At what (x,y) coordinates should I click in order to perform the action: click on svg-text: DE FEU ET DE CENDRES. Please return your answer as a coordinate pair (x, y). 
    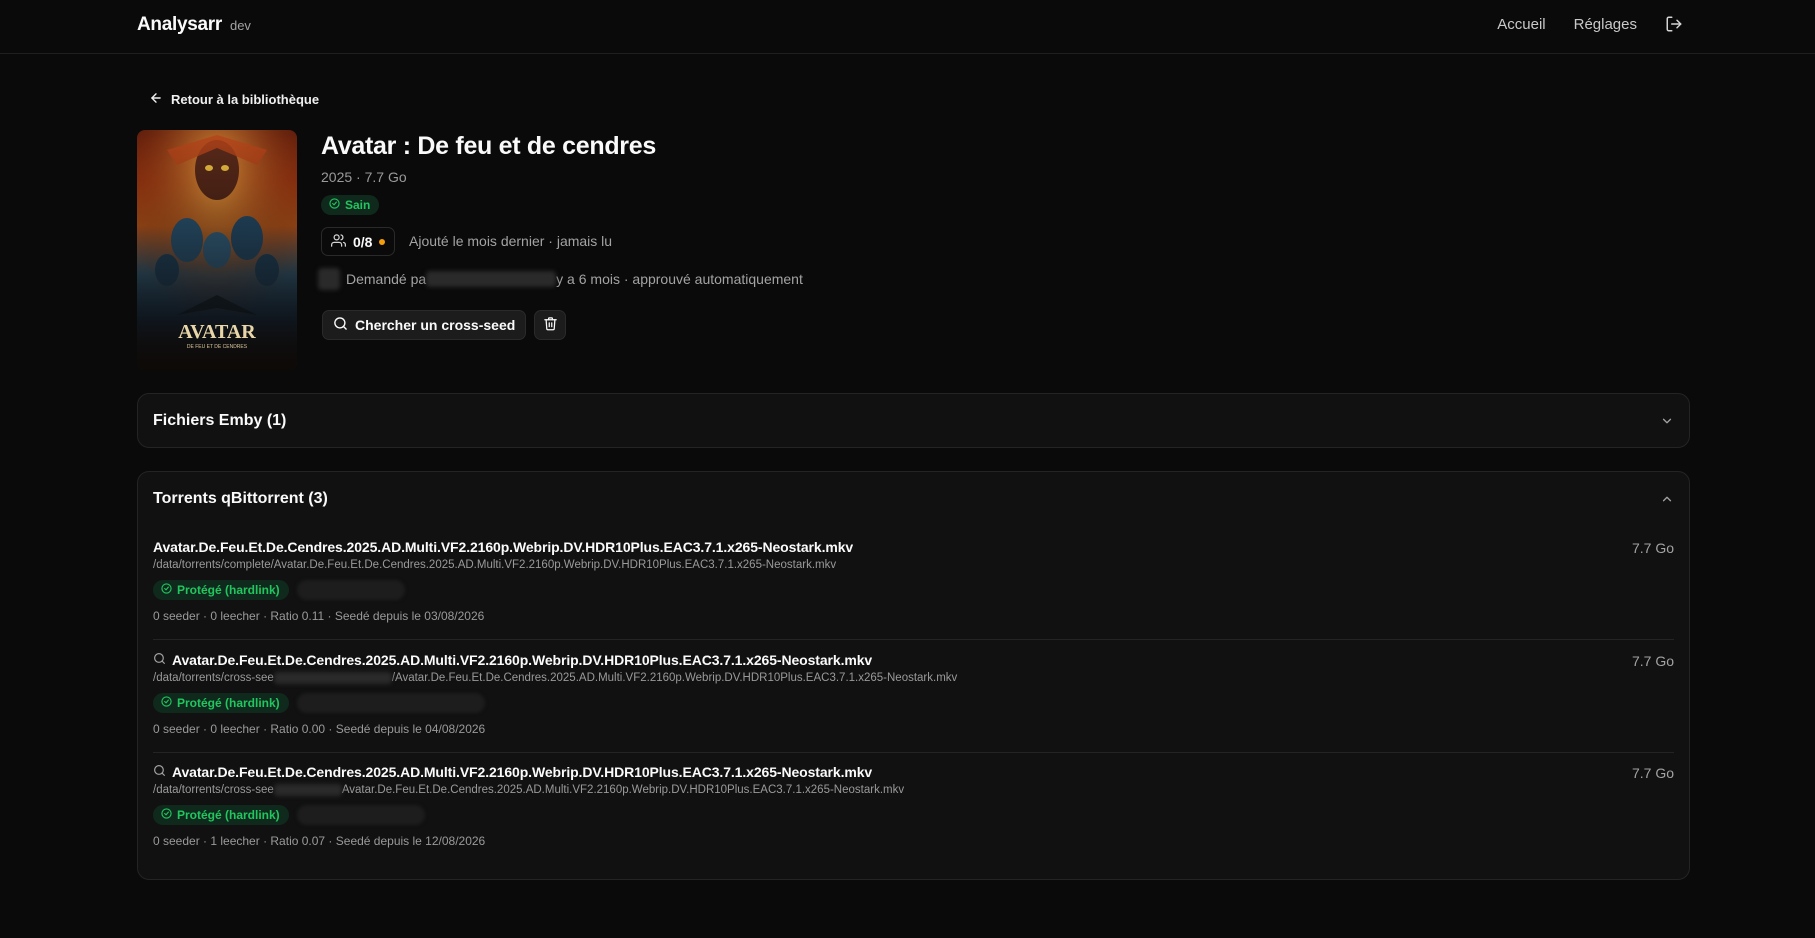
    Looking at the image, I should click on (217, 347).